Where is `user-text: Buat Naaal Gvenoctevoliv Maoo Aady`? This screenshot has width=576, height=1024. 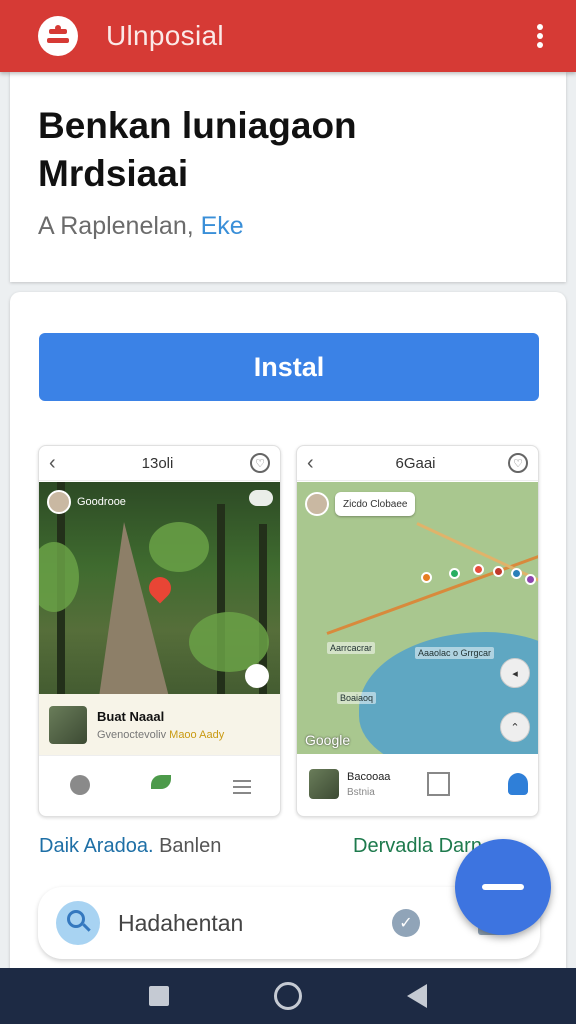 user-text: Buat Naaal Gvenoctevoliv Maoo Aady is located at coordinates (160, 725).